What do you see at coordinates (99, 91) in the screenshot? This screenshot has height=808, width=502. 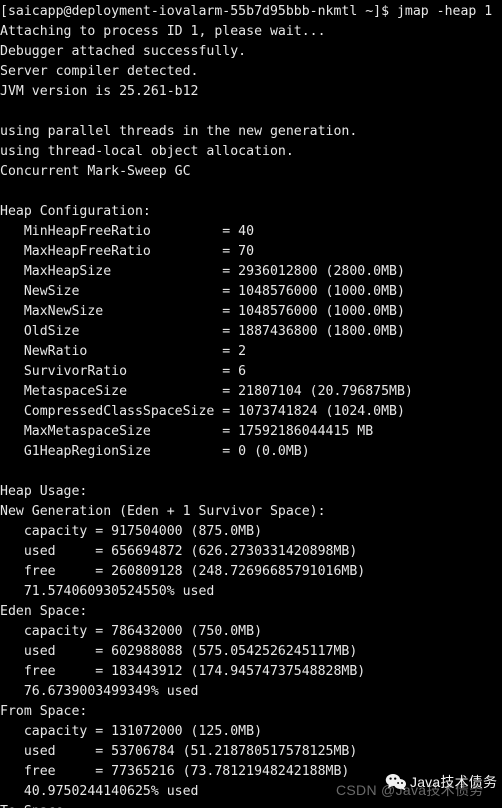 I see `terminal-line: JVM version is 25.261-b12` at bounding box center [99, 91].